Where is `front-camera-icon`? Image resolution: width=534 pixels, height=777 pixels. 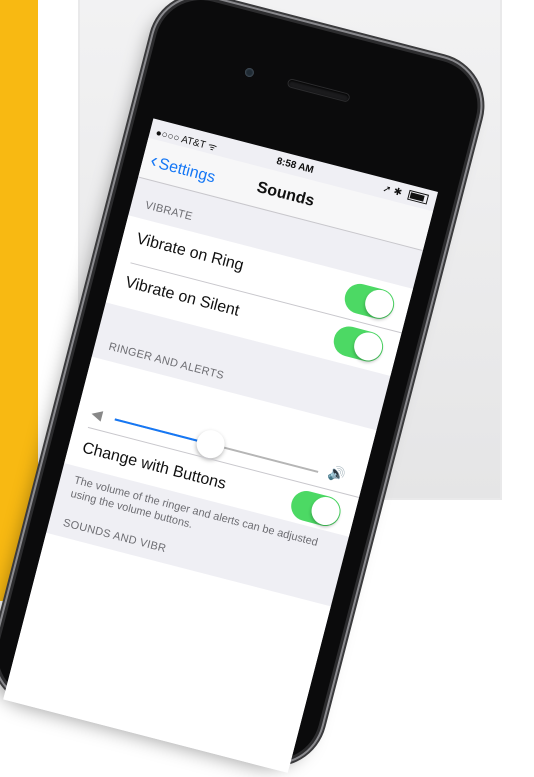 front-camera-icon is located at coordinates (249, 73).